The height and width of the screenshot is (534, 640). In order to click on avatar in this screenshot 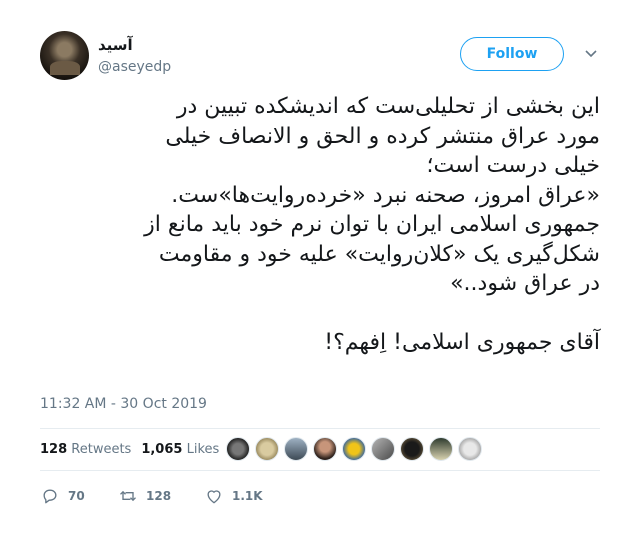, I will do `click(64, 55)`.